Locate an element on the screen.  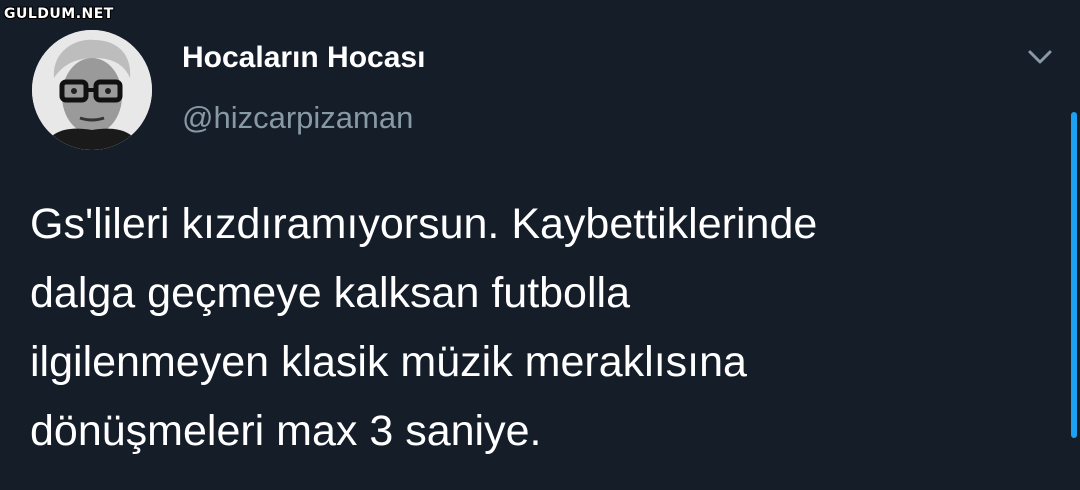
scrollbar is located at coordinates (1074, 275).